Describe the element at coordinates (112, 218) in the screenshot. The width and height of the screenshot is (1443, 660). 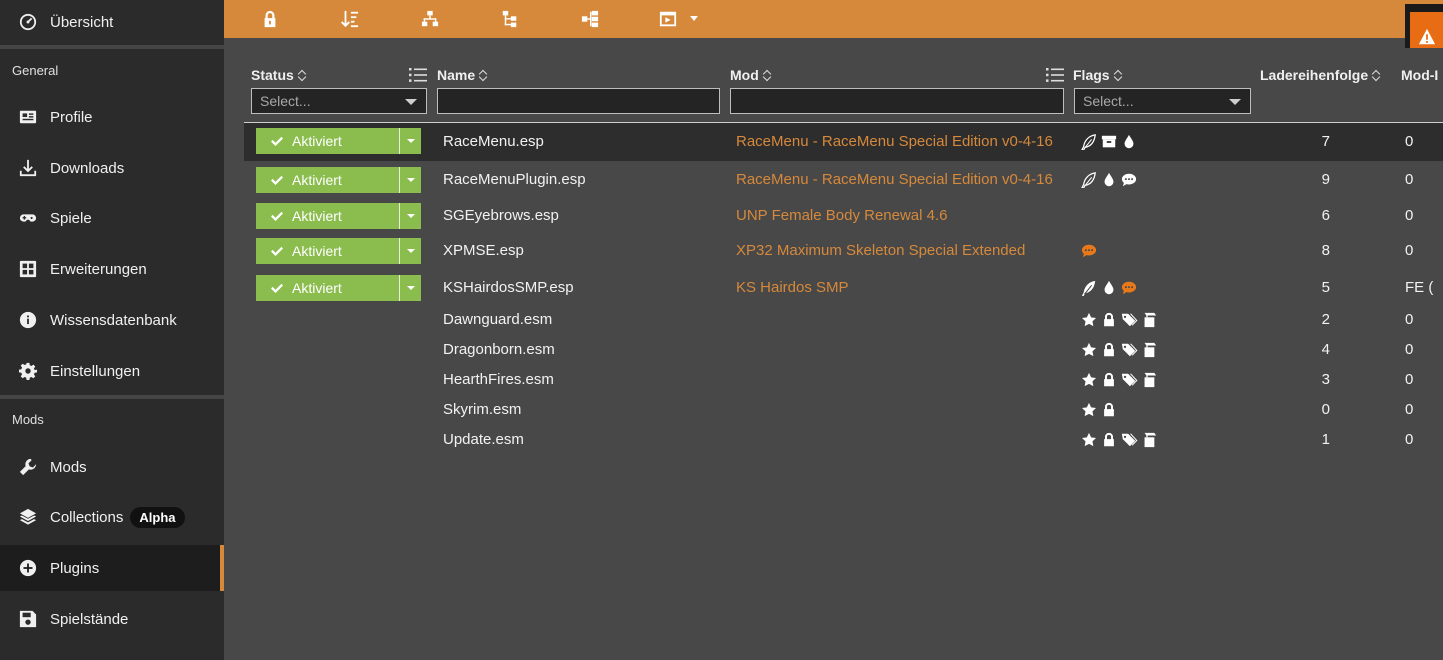
I see `sidebar-item-games: Spiele` at that location.